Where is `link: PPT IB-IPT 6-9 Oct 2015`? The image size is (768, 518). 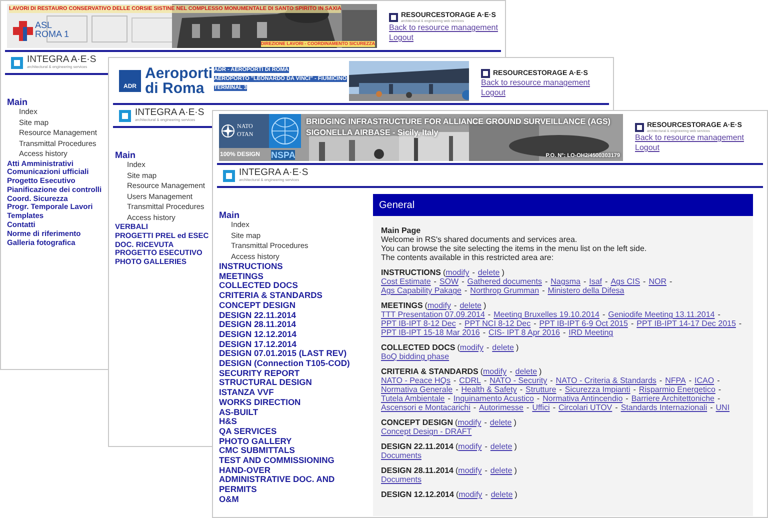 link: PPT IB-IPT 6-9 Oct 2015 is located at coordinates (583, 323).